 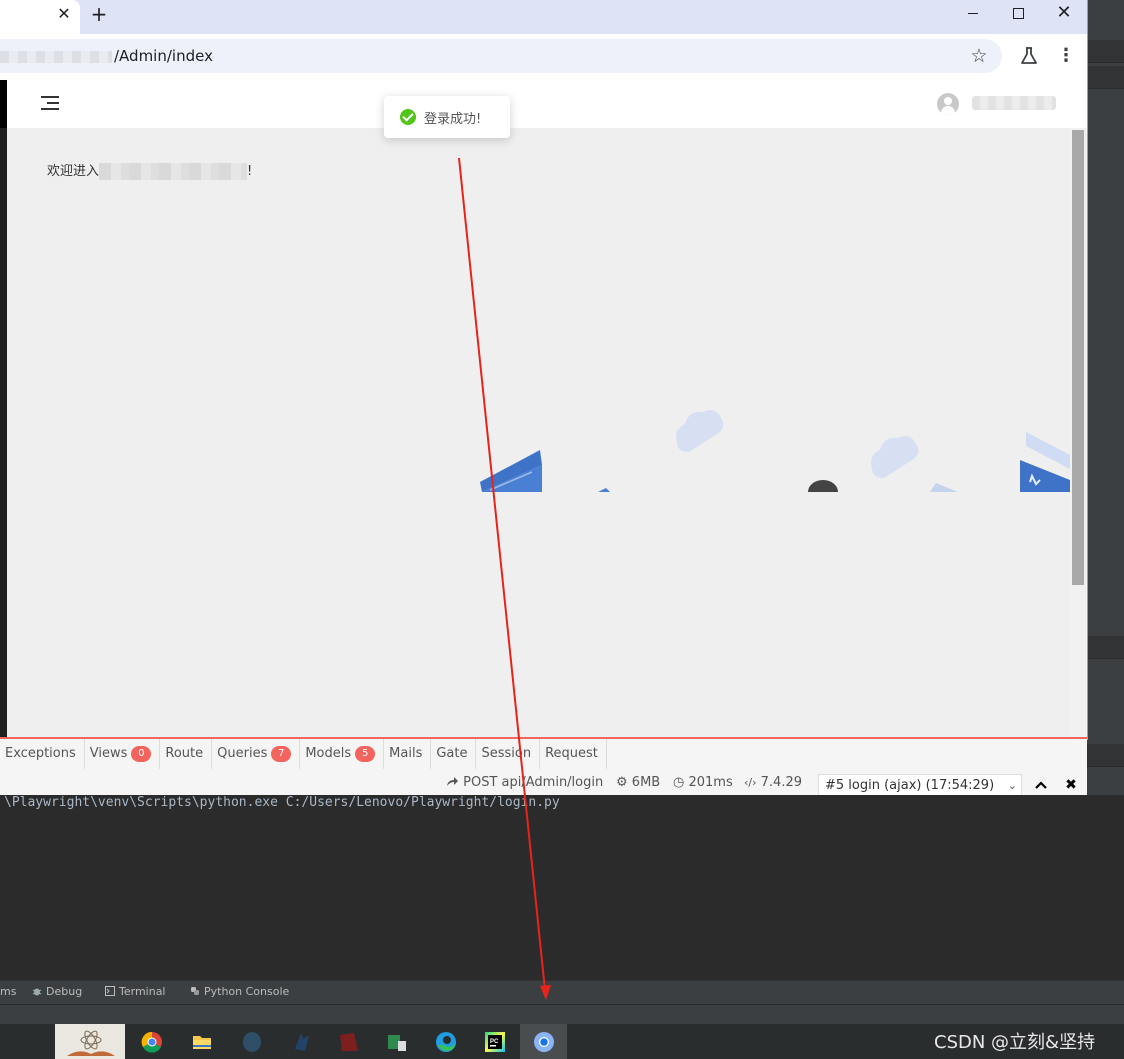 What do you see at coordinates (3, 410) in the screenshot?
I see `side-menu-collapsed` at bounding box center [3, 410].